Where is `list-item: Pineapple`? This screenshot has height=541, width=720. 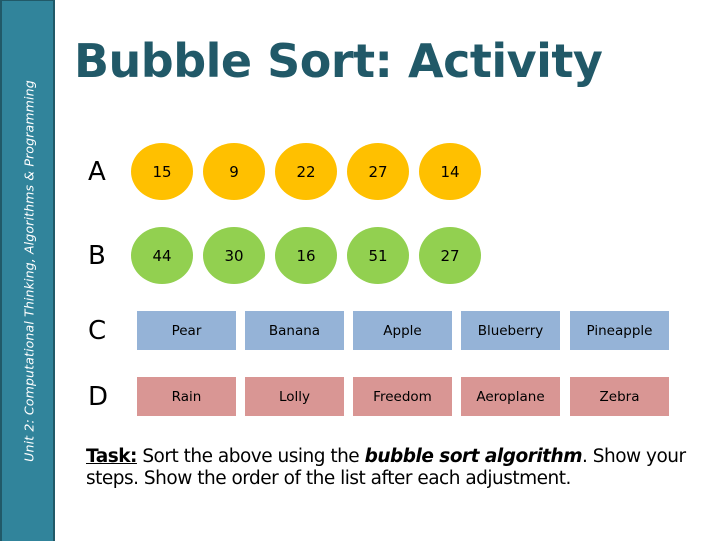
list-item: Pineapple is located at coordinates (619, 330).